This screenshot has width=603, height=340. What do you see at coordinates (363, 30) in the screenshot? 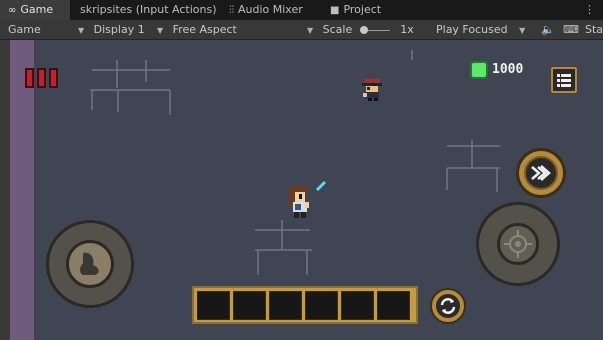
I see `scale-slider-knob` at bounding box center [363, 30].